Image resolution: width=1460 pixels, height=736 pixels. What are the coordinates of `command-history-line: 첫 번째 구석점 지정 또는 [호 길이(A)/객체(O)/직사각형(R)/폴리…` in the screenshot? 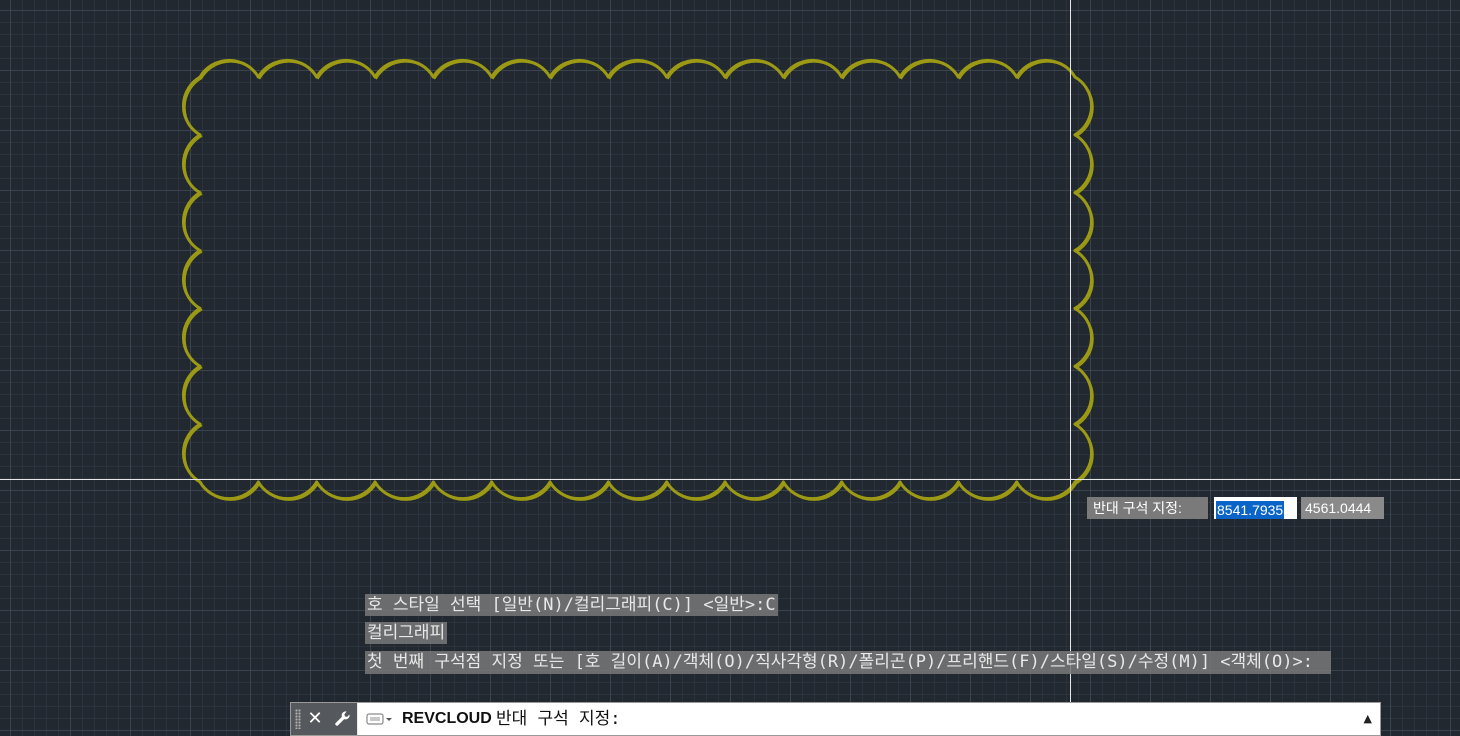 It's located at (848, 662).